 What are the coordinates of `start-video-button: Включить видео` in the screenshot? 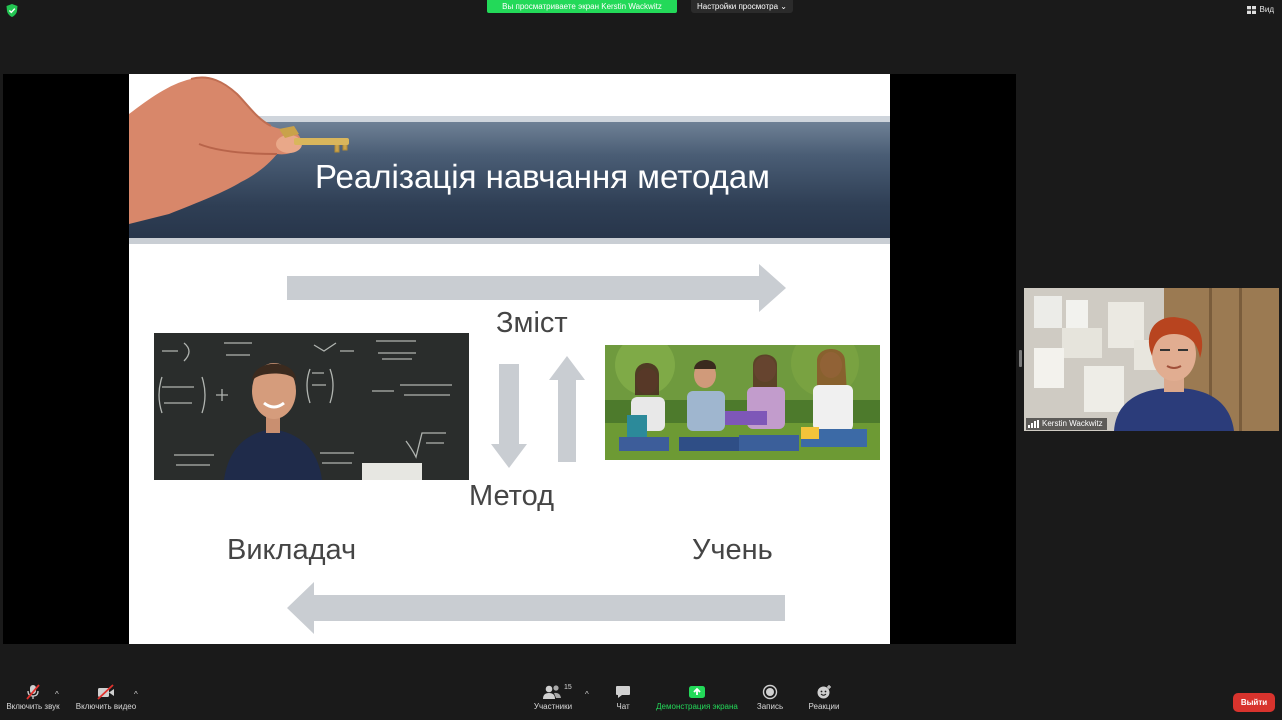 It's located at (106, 697).